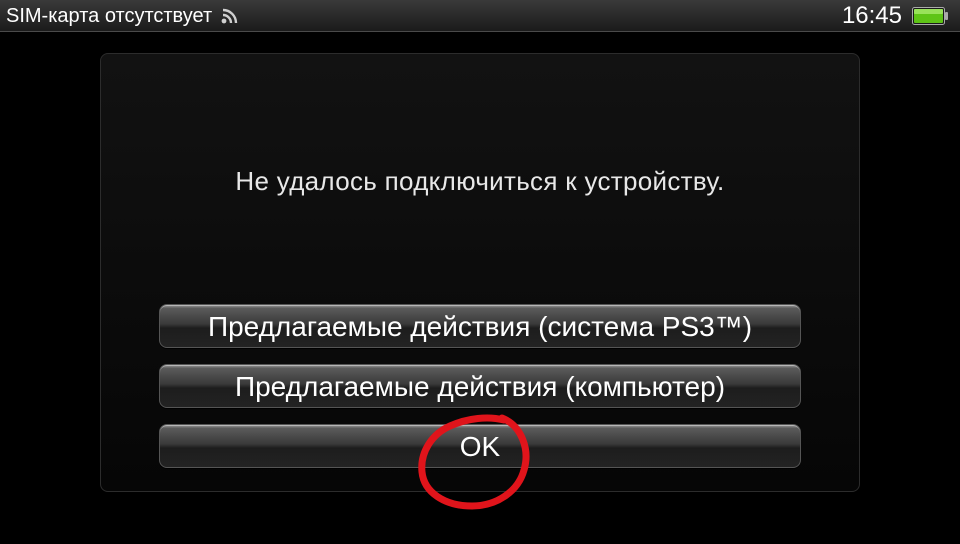 The height and width of the screenshot is (544, 960). I want to click on wifi-signal-icon, so click(229, 16).